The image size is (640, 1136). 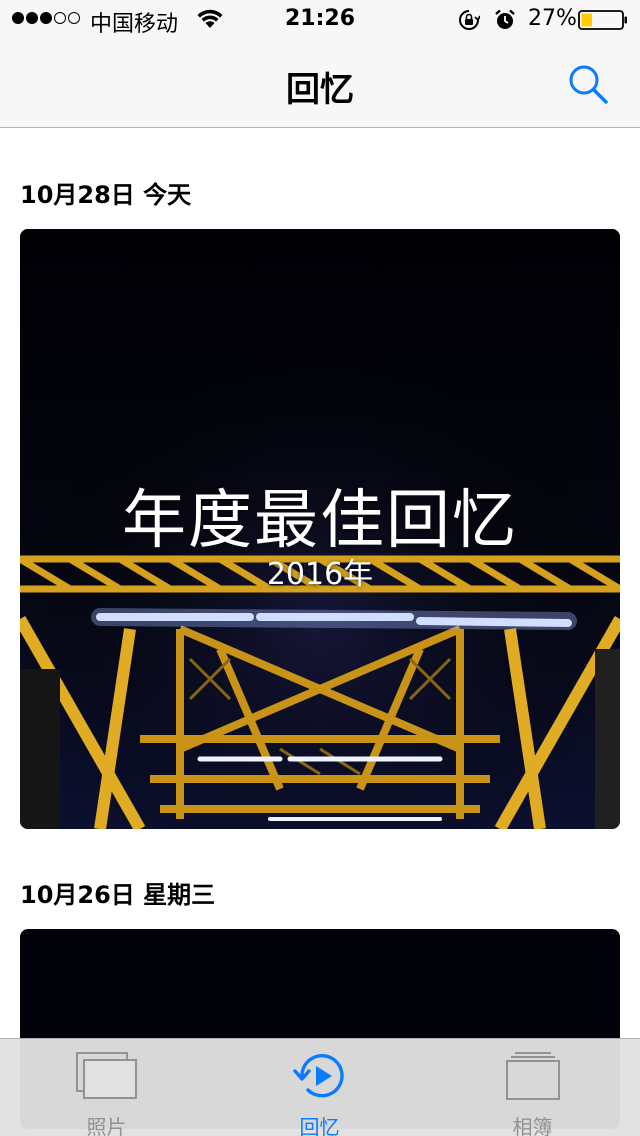 What do you see at coordinates (319, 1125) in the screenshot?
I see `tab-label: 回忆` at bounding box center [319, 1125].